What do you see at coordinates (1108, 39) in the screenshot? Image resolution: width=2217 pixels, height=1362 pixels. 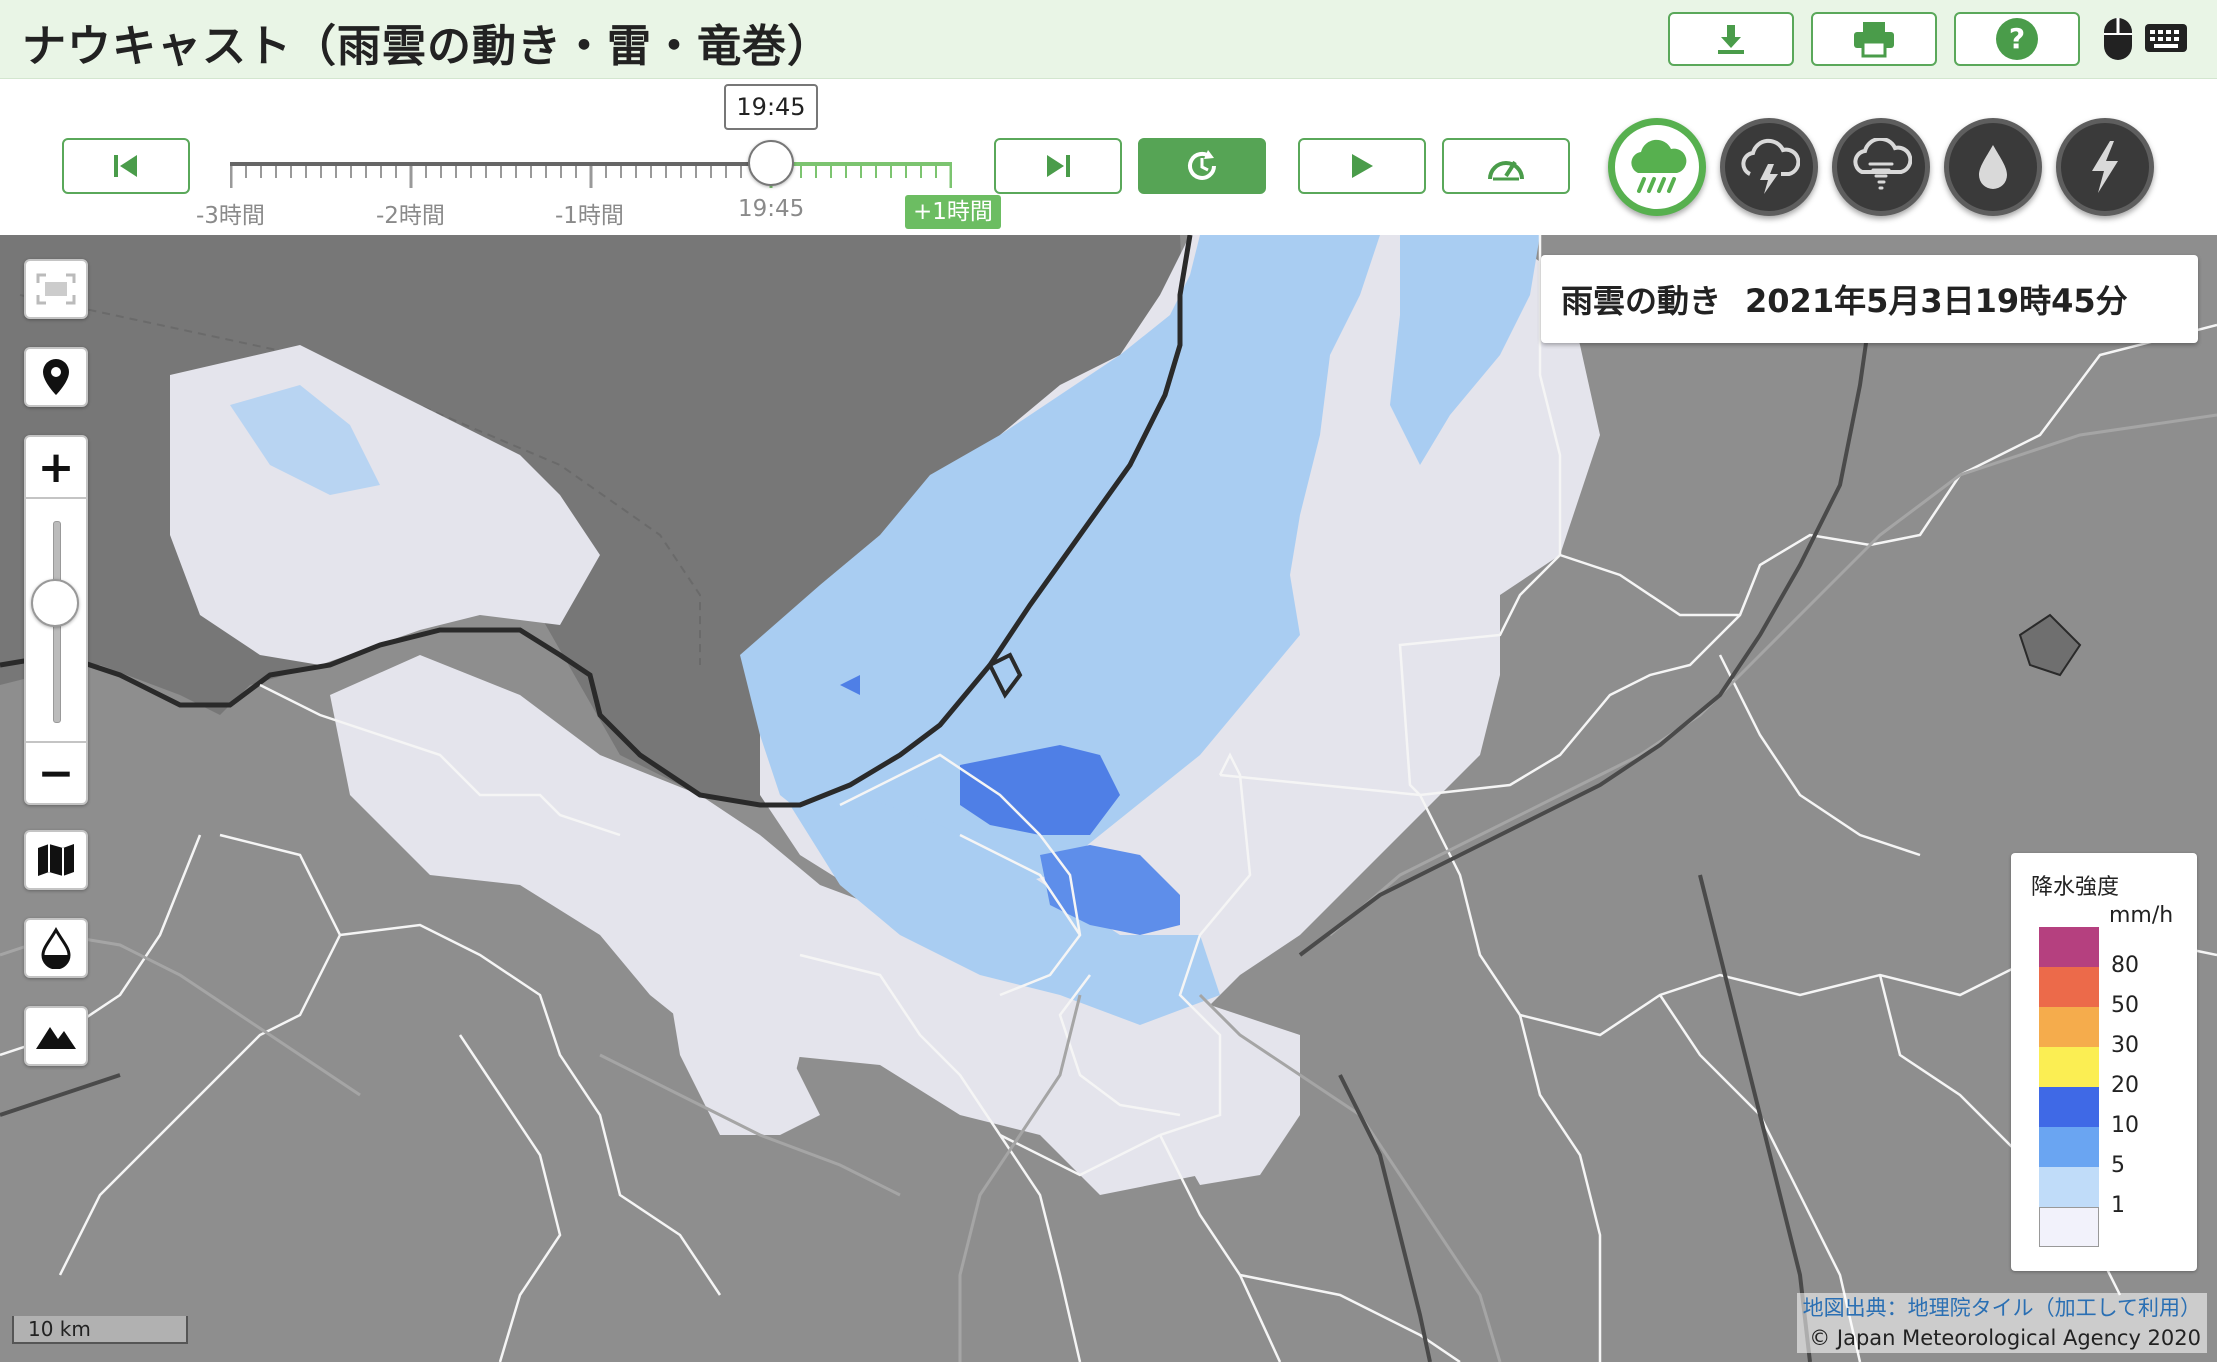 I see `header-bar: ナウキャスト（雨雲の動き・雷・竜巻） ?` at bounding box center [1108, 39].